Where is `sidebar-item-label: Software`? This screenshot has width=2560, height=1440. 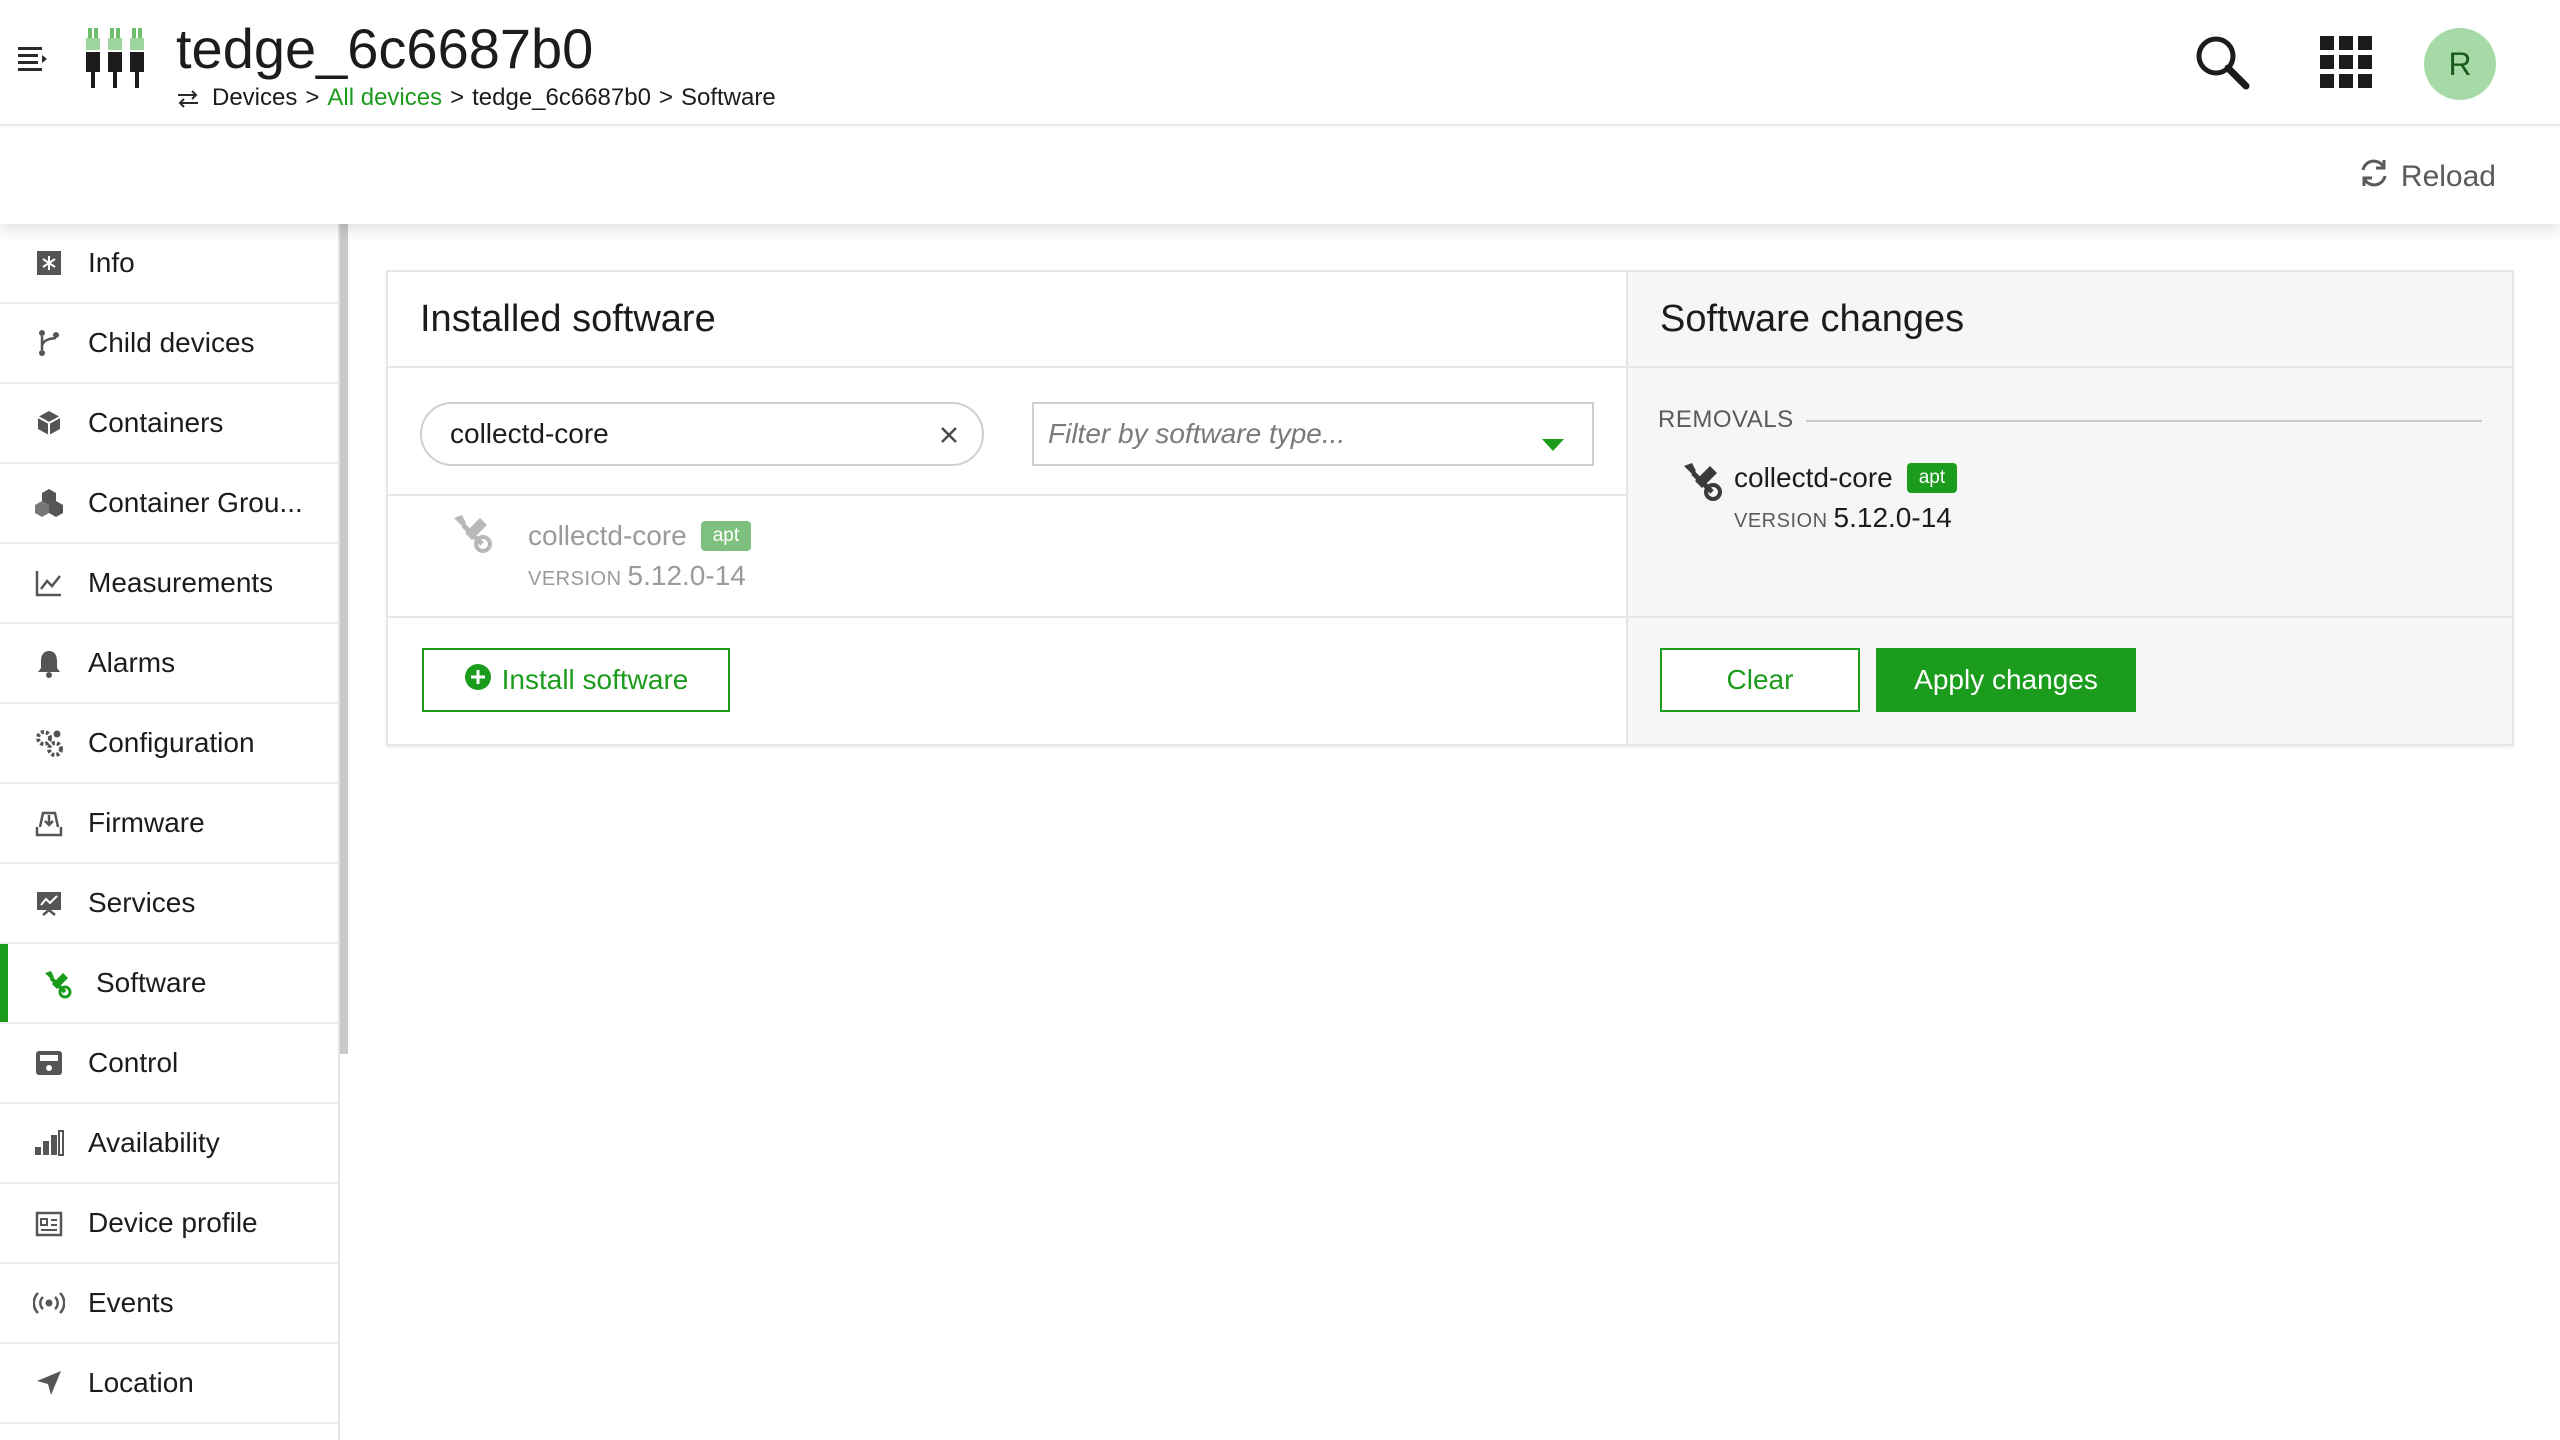
sidebar-item-label: Software is located at coordinates (151, 982).